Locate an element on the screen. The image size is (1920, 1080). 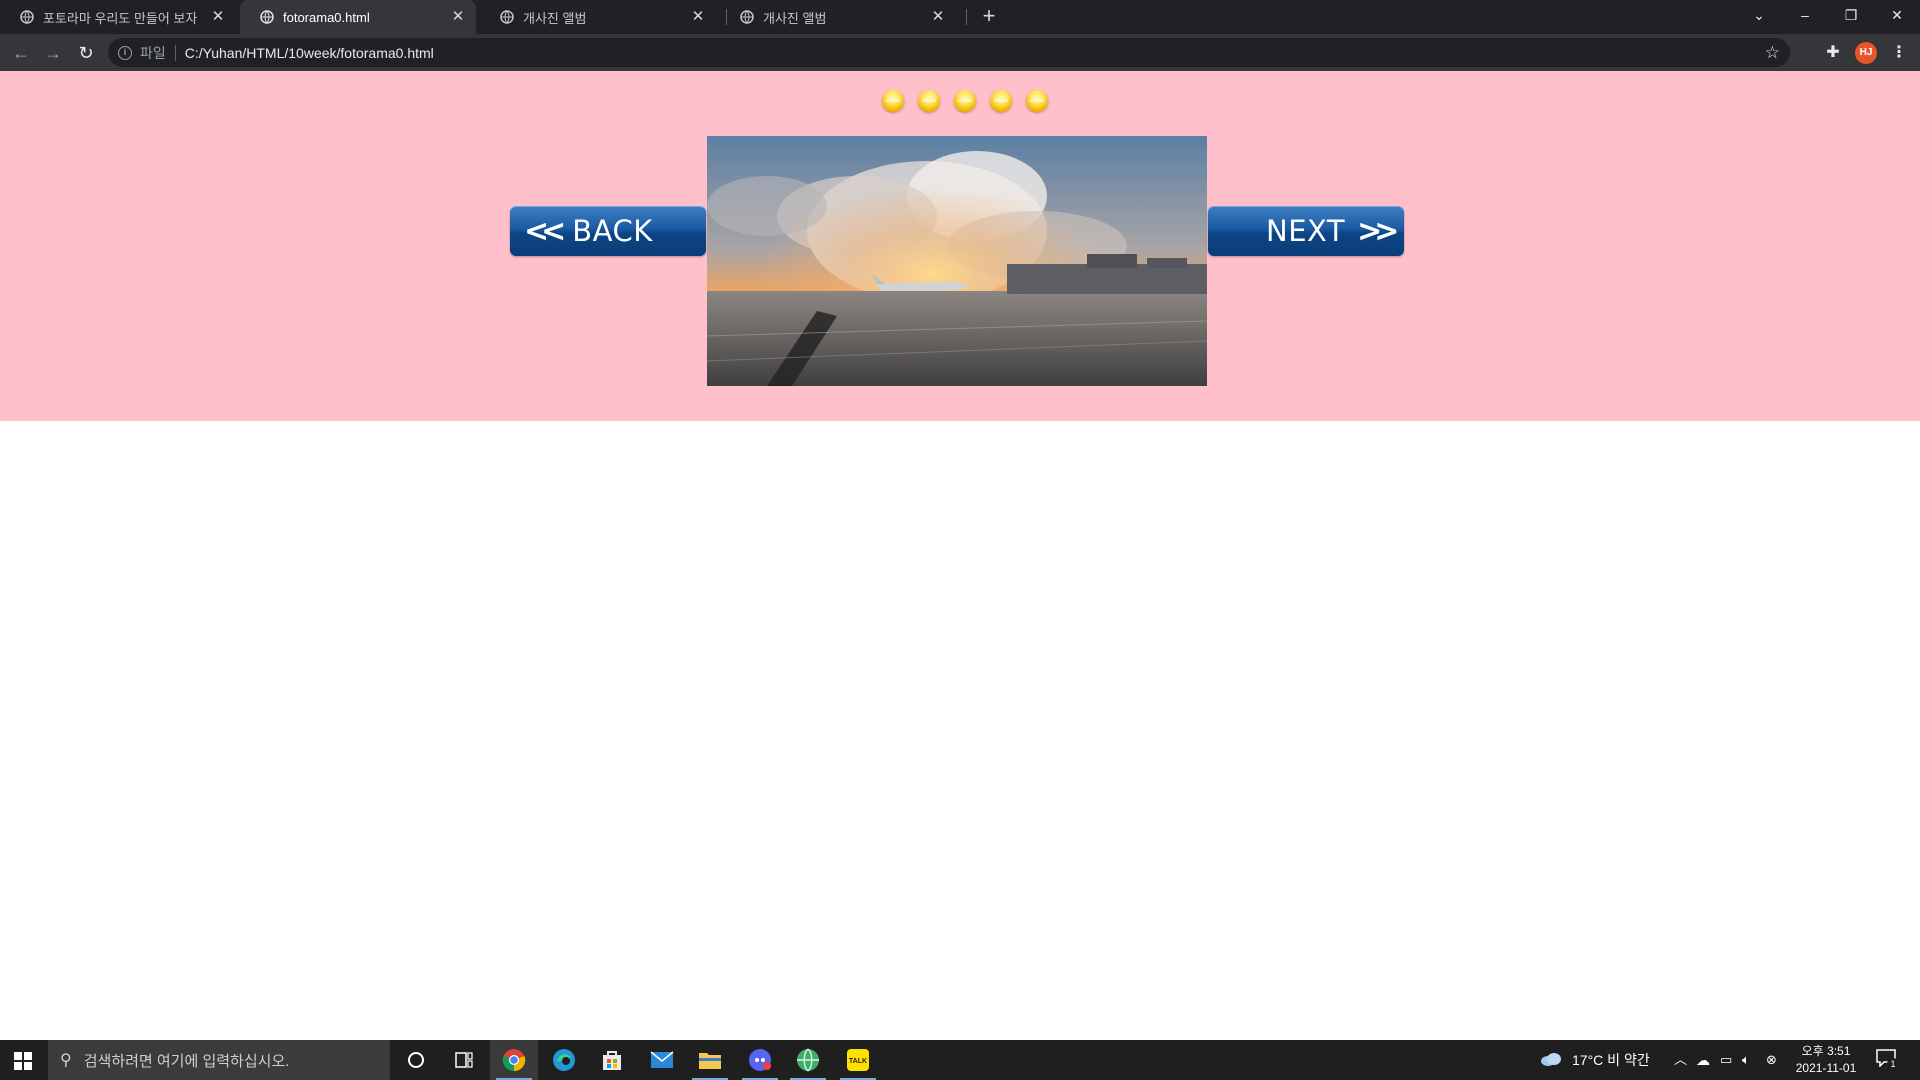
weather-text: 17°C 비 약간 is located at coordinates (1611, 1060).